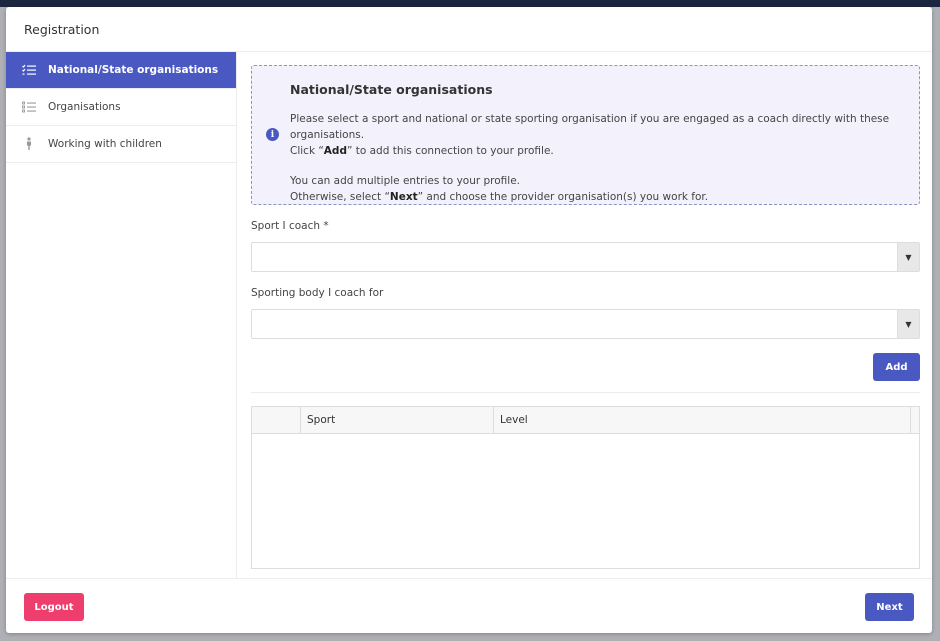 This screenshot has width=940, height=641. What do you see at coordinates (290, 226) in the screenshot?
I see `sport-label: Sport I coach *` at bounding box center [290, 226].